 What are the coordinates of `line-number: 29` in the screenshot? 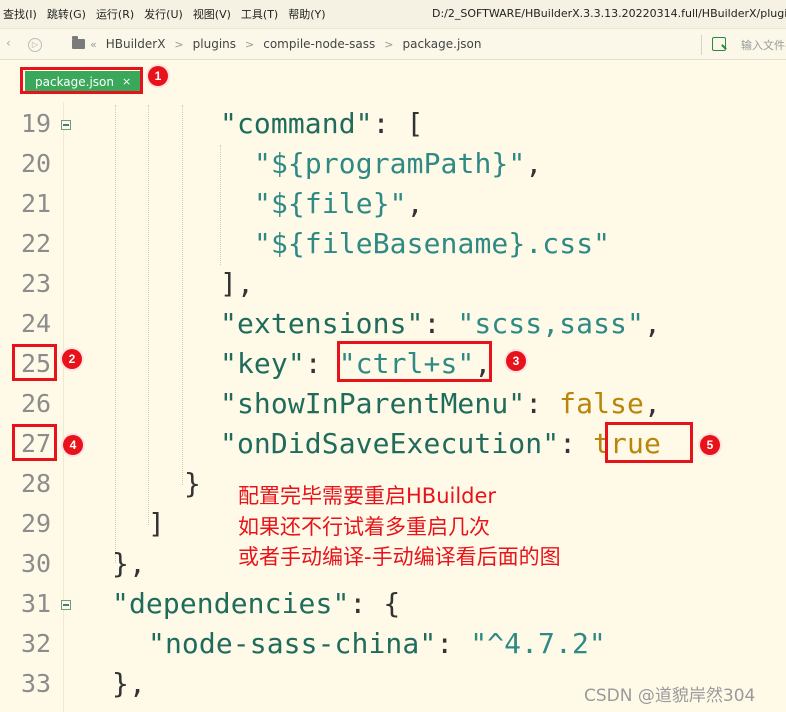 It's located at (36, 523).